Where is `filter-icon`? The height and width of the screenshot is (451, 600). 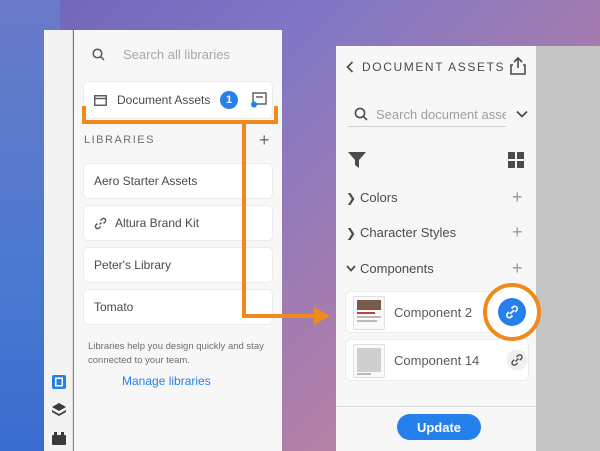 filter-icon is located at coordinates (357, 160).